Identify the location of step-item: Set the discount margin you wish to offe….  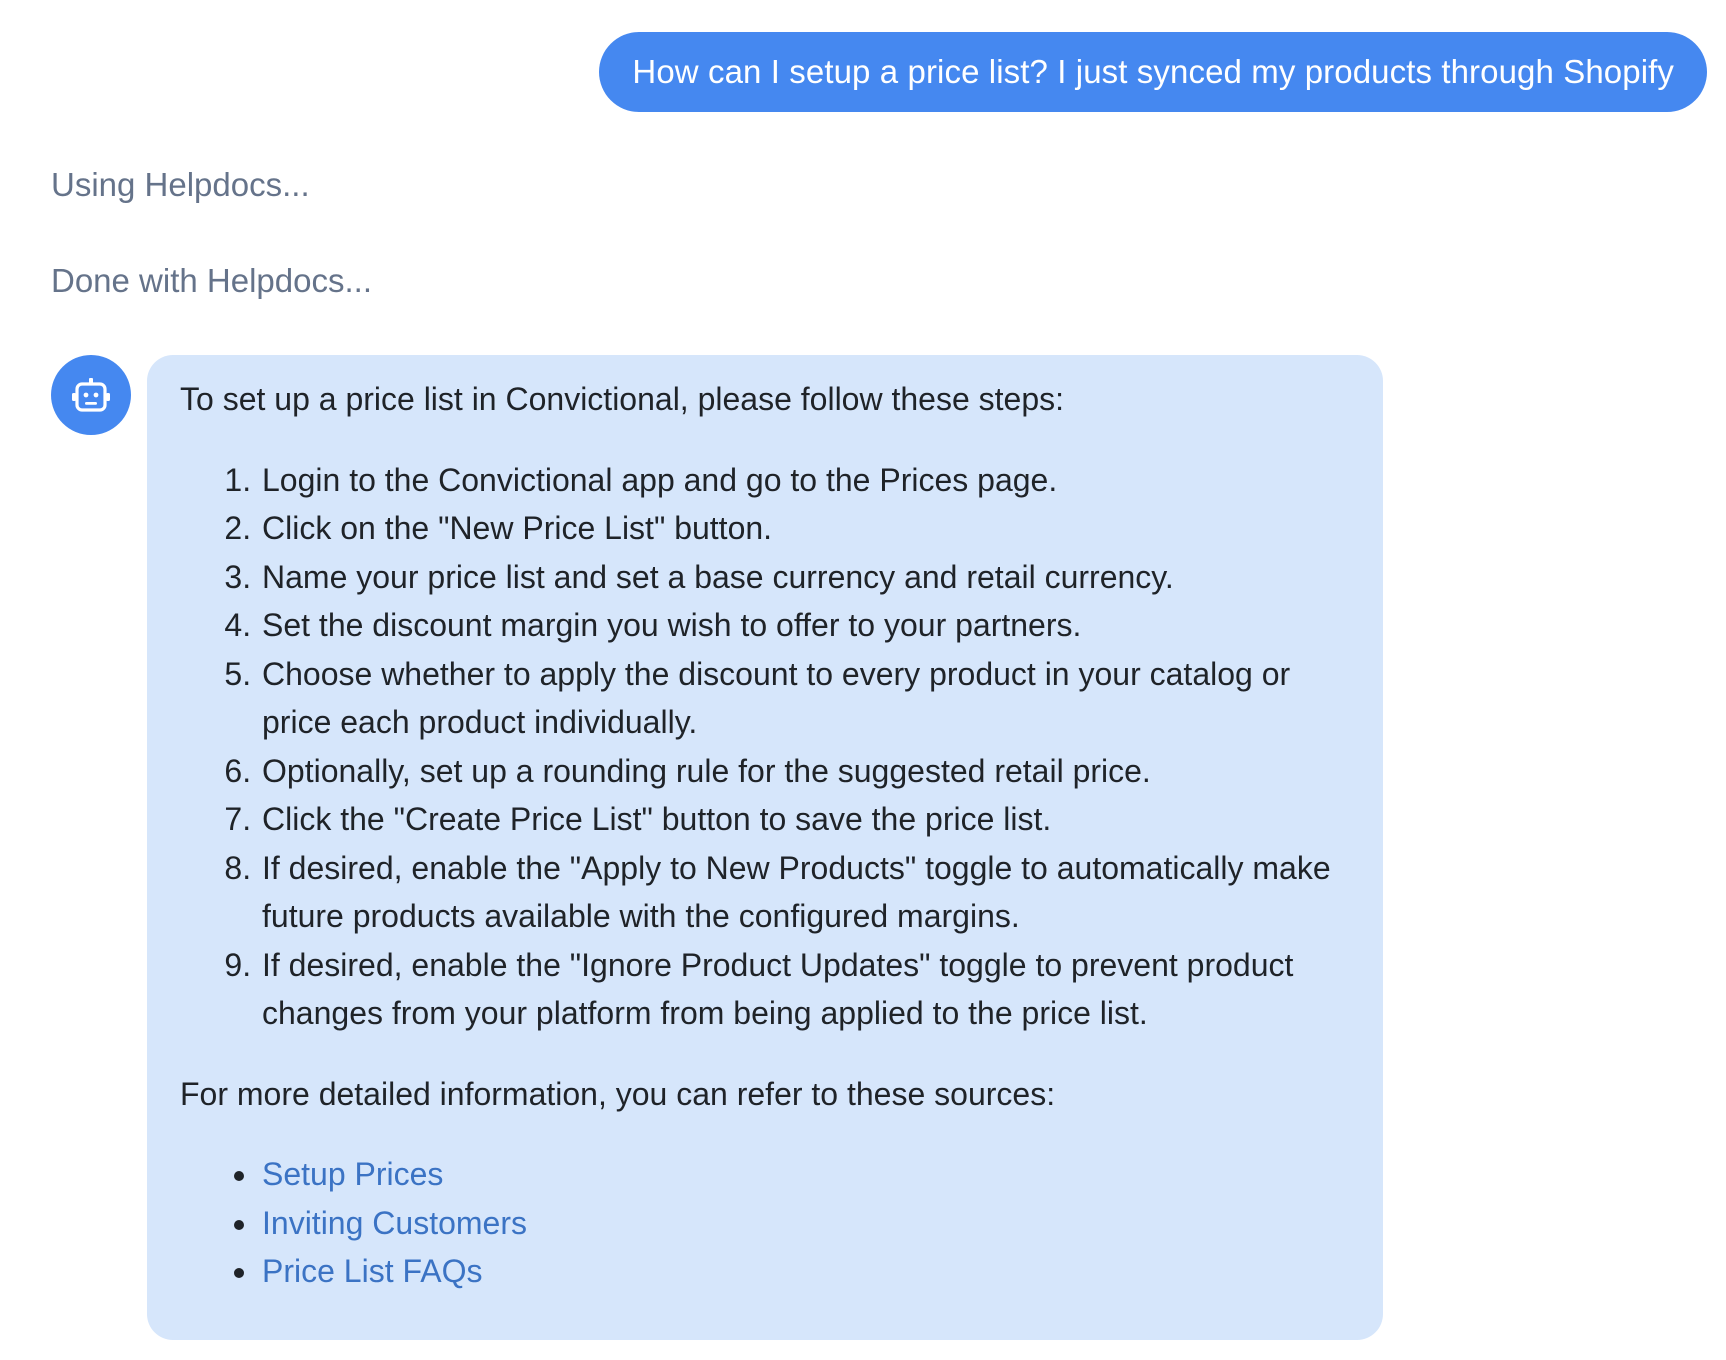
(801, 625).